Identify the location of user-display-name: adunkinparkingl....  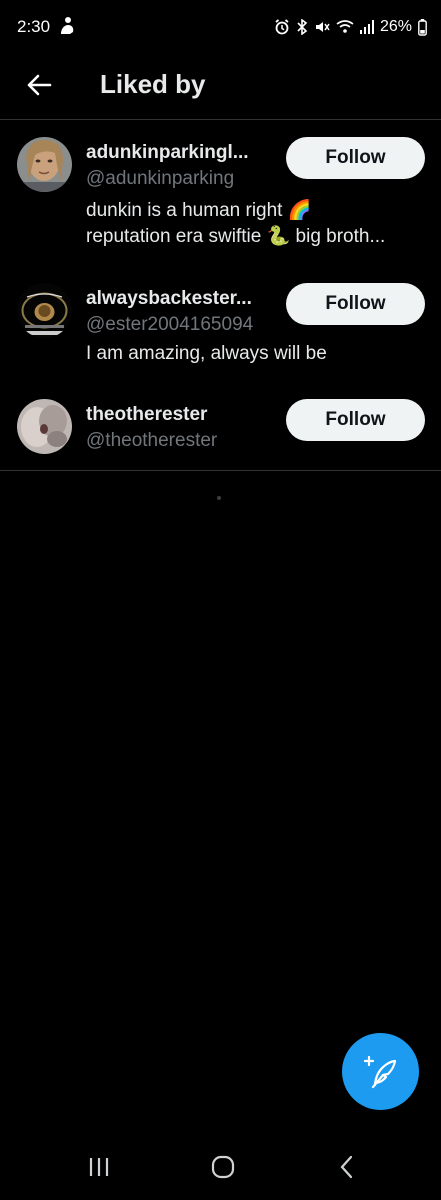
(167, 153).